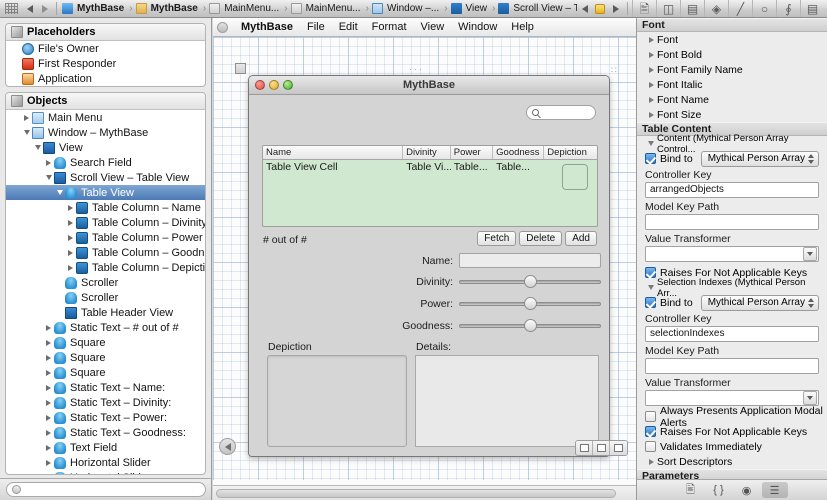 The image size is (827, 500). I want to click on depiction-image-well, so click(337, 401).